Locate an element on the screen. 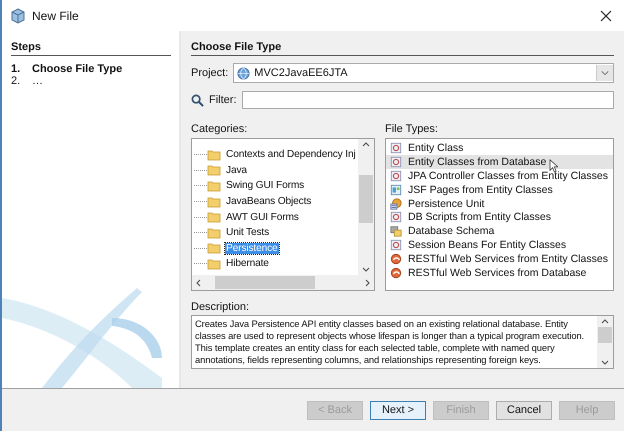 Image resolution: width=624 pixels, height=431 pixels. file-type-item: JPA Controller Classes from Entity Classes is located at coordinates (499, 175).